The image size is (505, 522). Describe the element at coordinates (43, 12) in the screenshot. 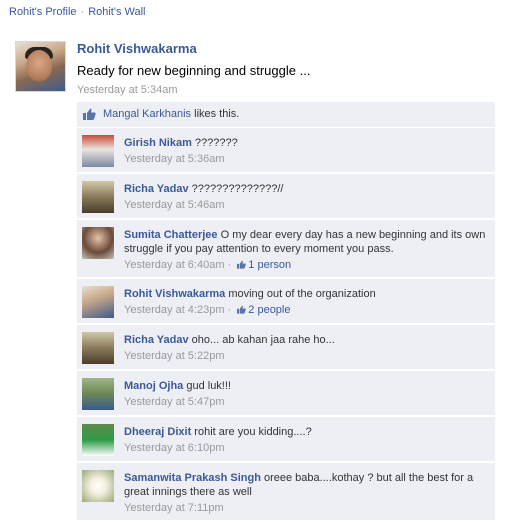

I see `breadcrumb-profile-link: Rohit's Profile` at that location.